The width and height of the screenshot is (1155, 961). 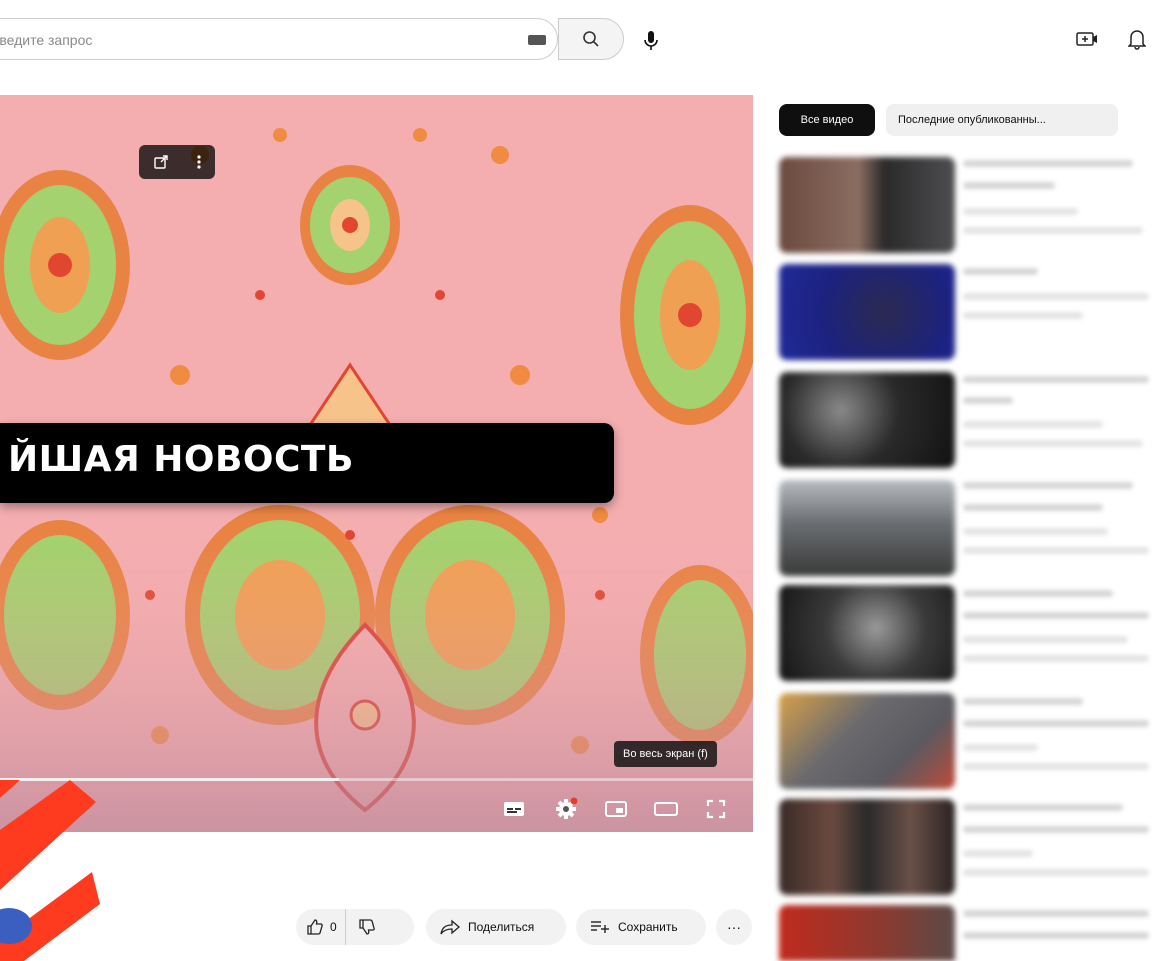 I want to click on create-video-icon, so click(x=1086, y=39).